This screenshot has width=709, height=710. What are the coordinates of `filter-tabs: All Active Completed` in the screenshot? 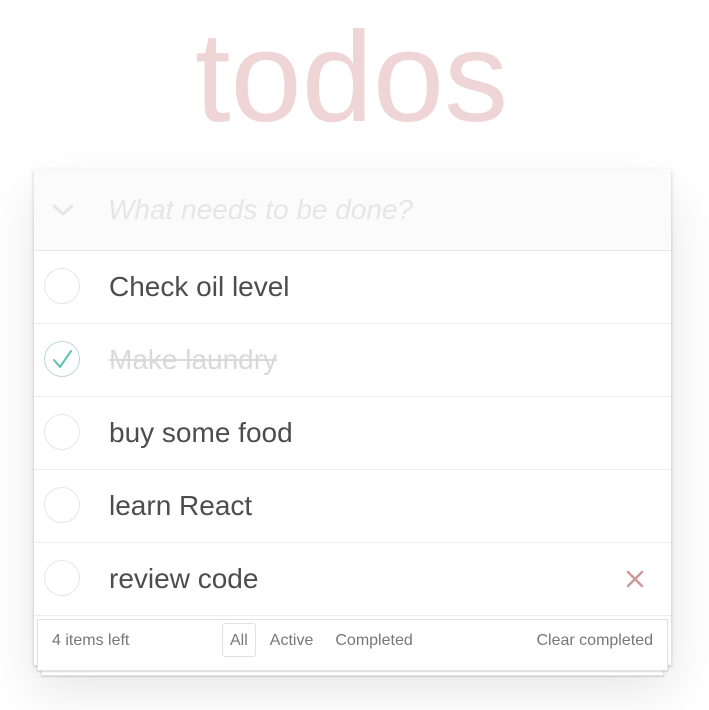 It's located at (321, 640).